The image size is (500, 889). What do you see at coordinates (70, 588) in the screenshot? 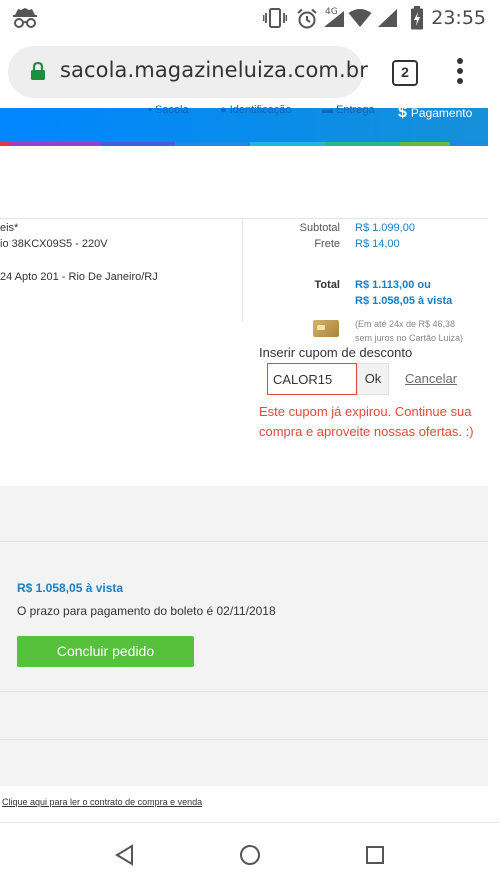
I see `price-vista: R$ 1.058,05 à vista` at bounding box center [70, 588].